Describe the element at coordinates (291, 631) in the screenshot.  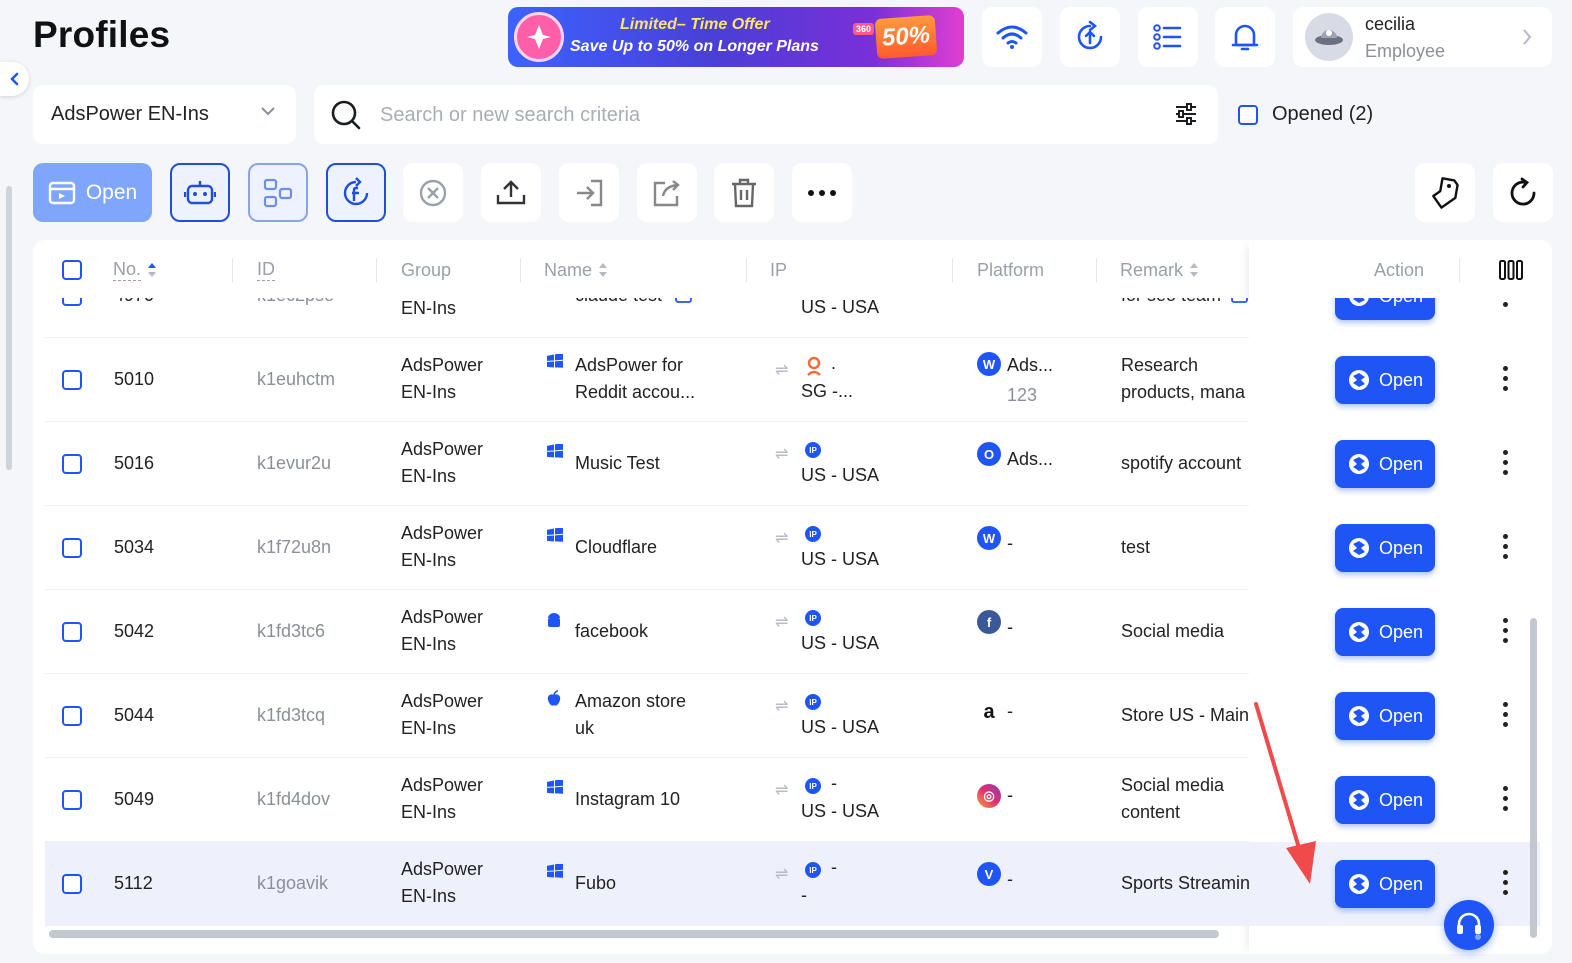
I see `profile-id: k1fd3tc6` at that location.